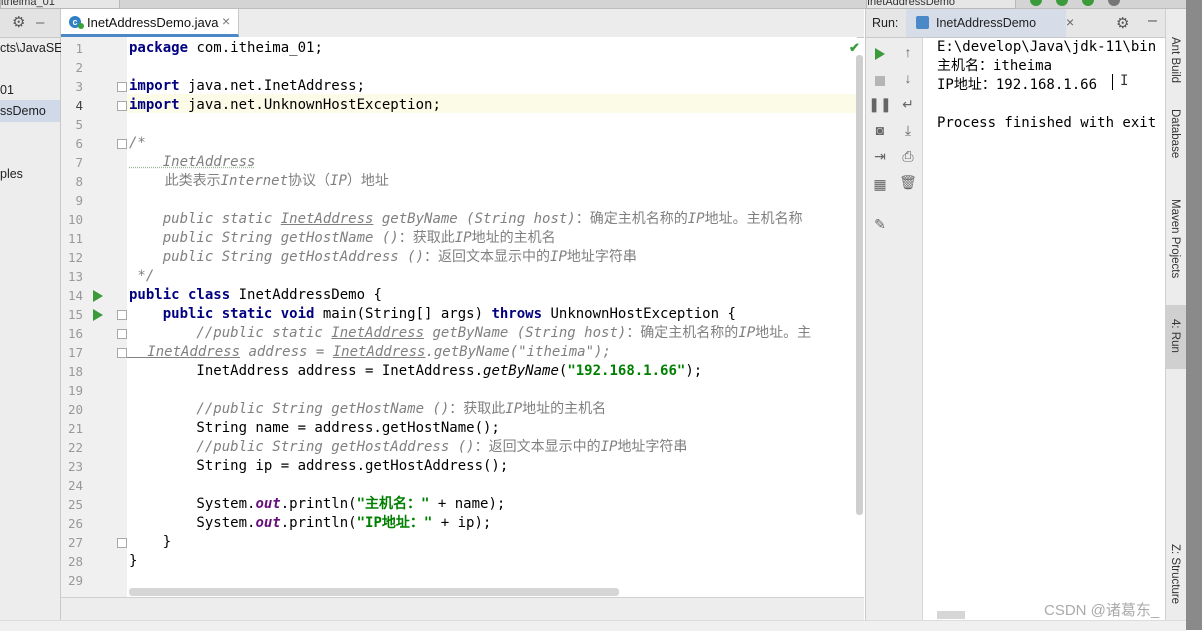 This screenshot has width=1202, height=631. What do you see at coordinates (601, 4) in the screenshot?
I see `window-top-strip` at bounding box center [601, 4].